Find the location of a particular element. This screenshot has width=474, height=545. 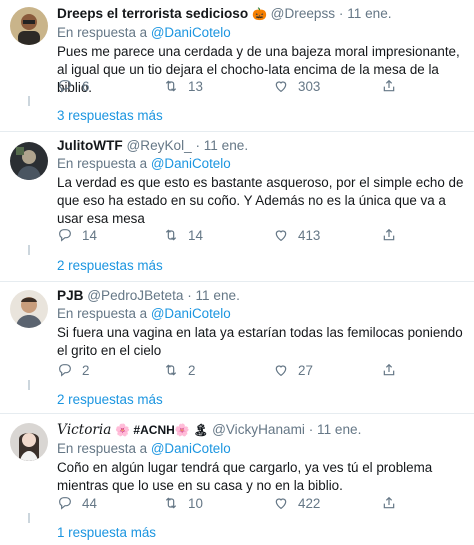

display-name: 𝑉𝑖𝑐𝑡𝑜𝑟𝑖𝑎 is located at coordinates (84, 430).